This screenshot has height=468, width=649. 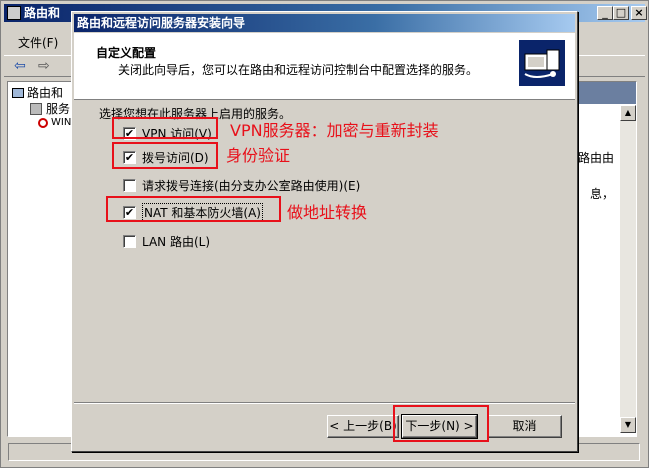 What do you see at coordinates (628, 425) in the screenshot?
I see `scroll-down-button: ▼` at bounding box center [628, 425].